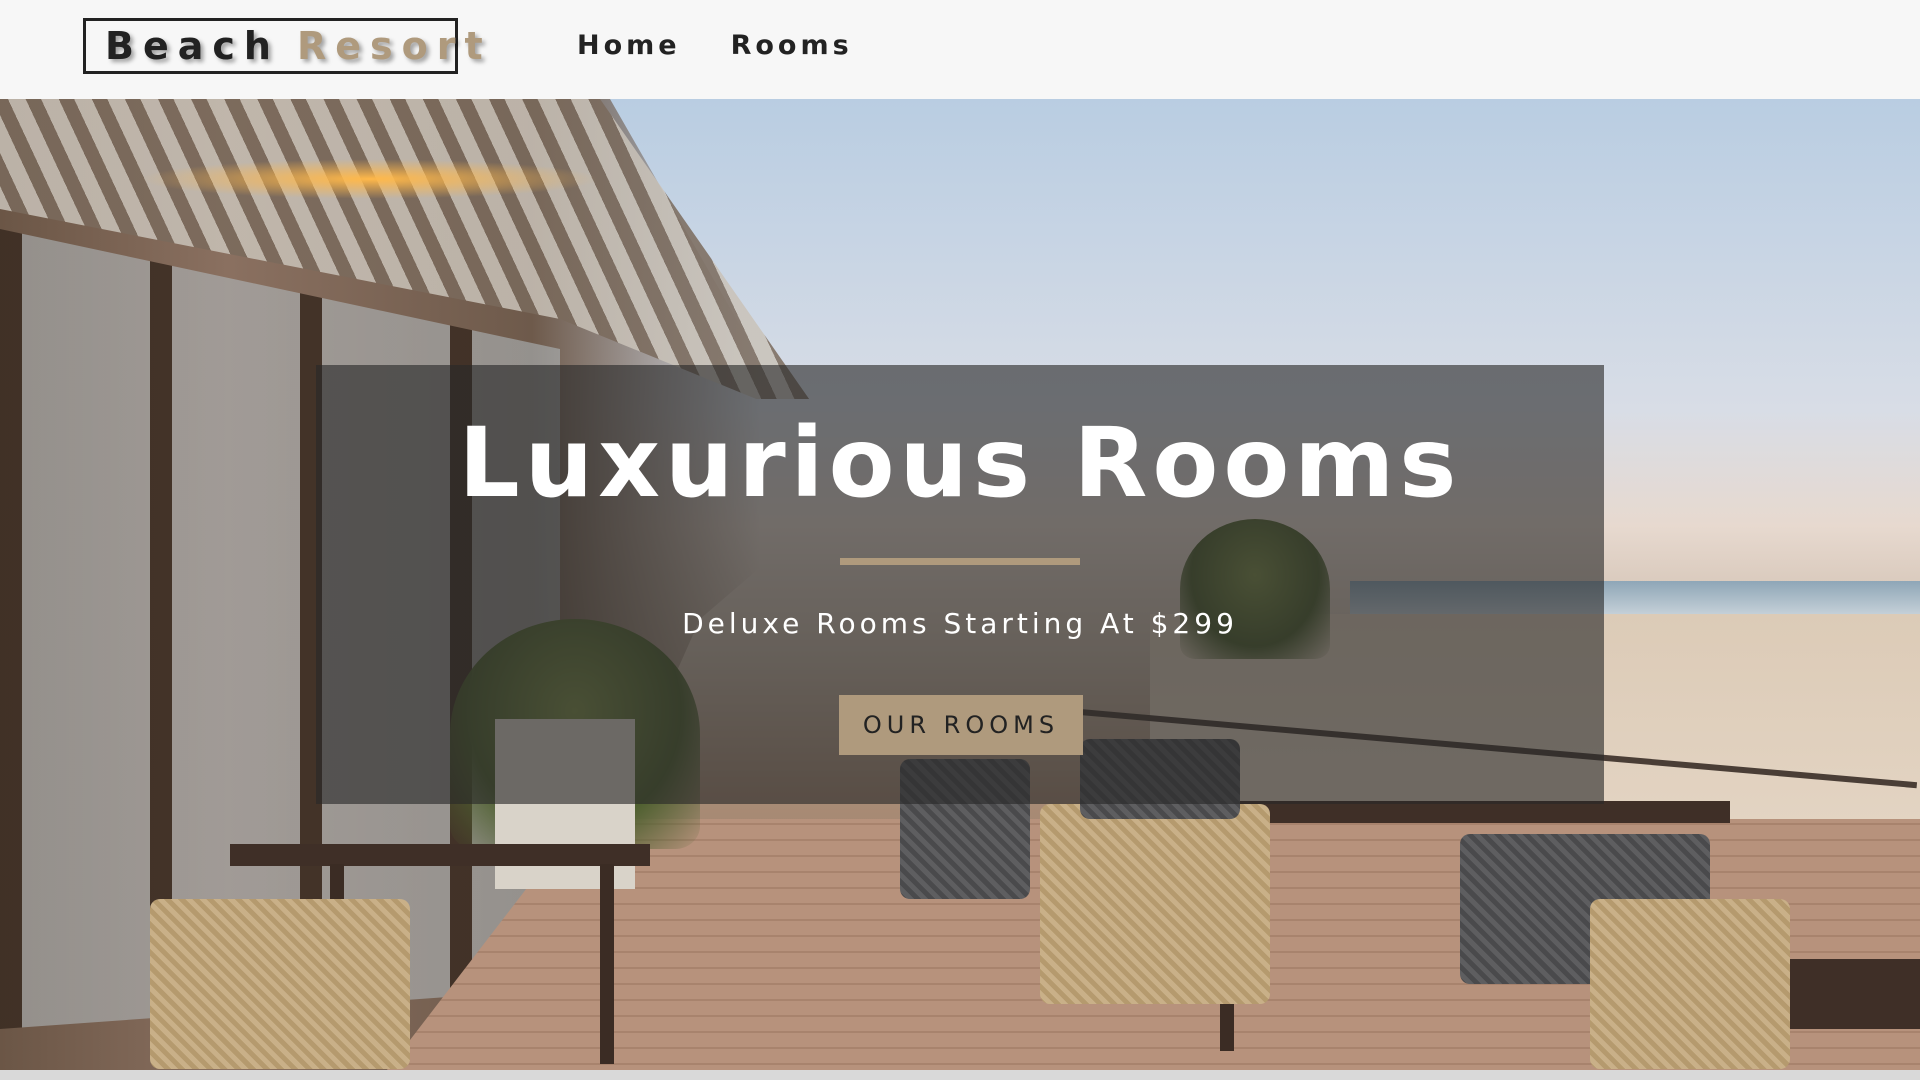  What do you see at coordinates (607, 964) in the screenshot?
I see `table-leg` at bounding box center [607, 964].